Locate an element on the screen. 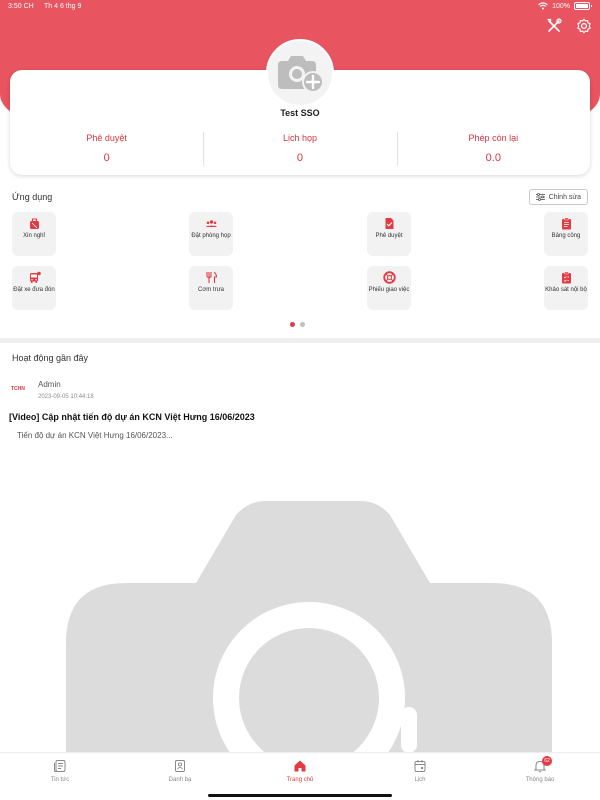 This screenshot has width=600, height=800. notification-badge: 62 is located at coordinates (547, 761).